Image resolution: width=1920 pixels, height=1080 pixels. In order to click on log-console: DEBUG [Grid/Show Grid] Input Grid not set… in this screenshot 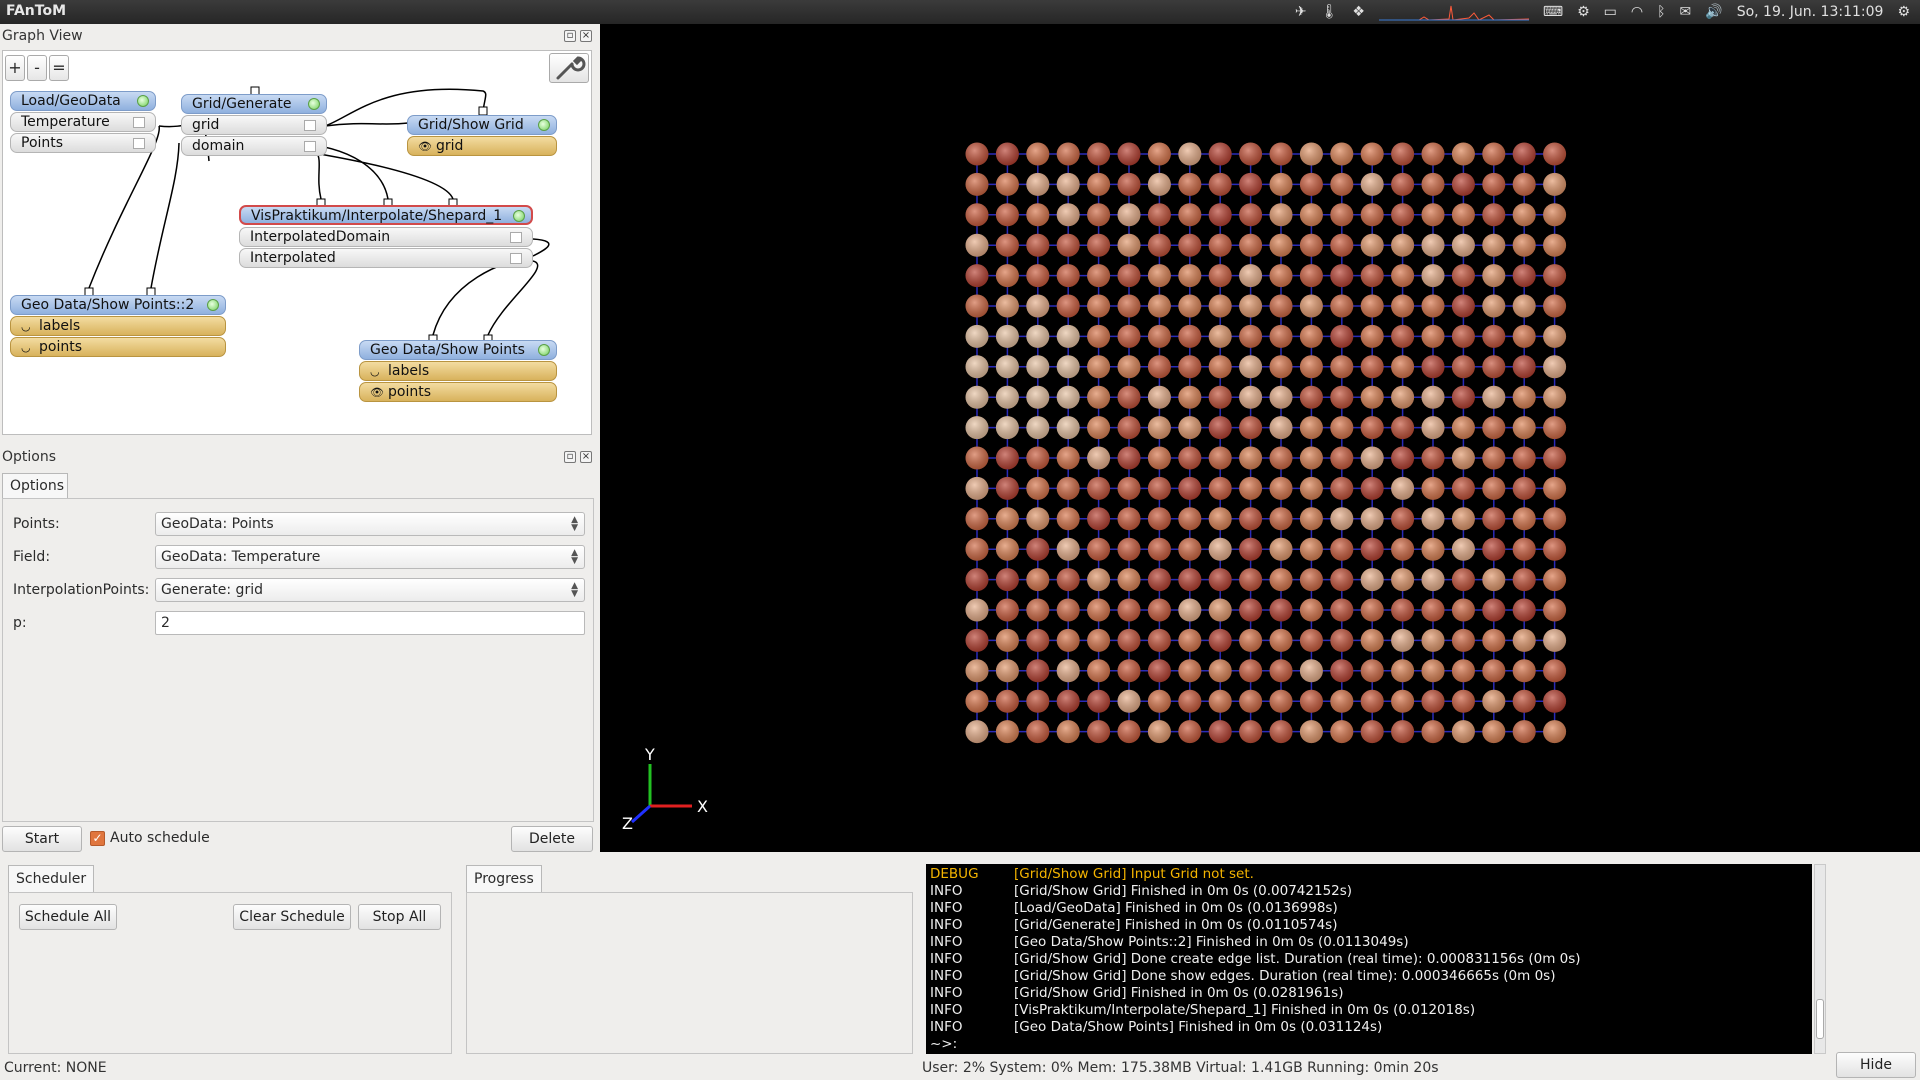, I will do `click(1369, 959)`.